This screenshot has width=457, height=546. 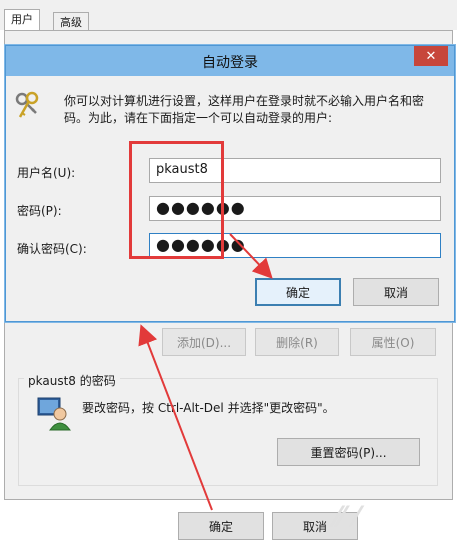 I want to click on arrow-from-footer-icon, so click(x=175, y=417).